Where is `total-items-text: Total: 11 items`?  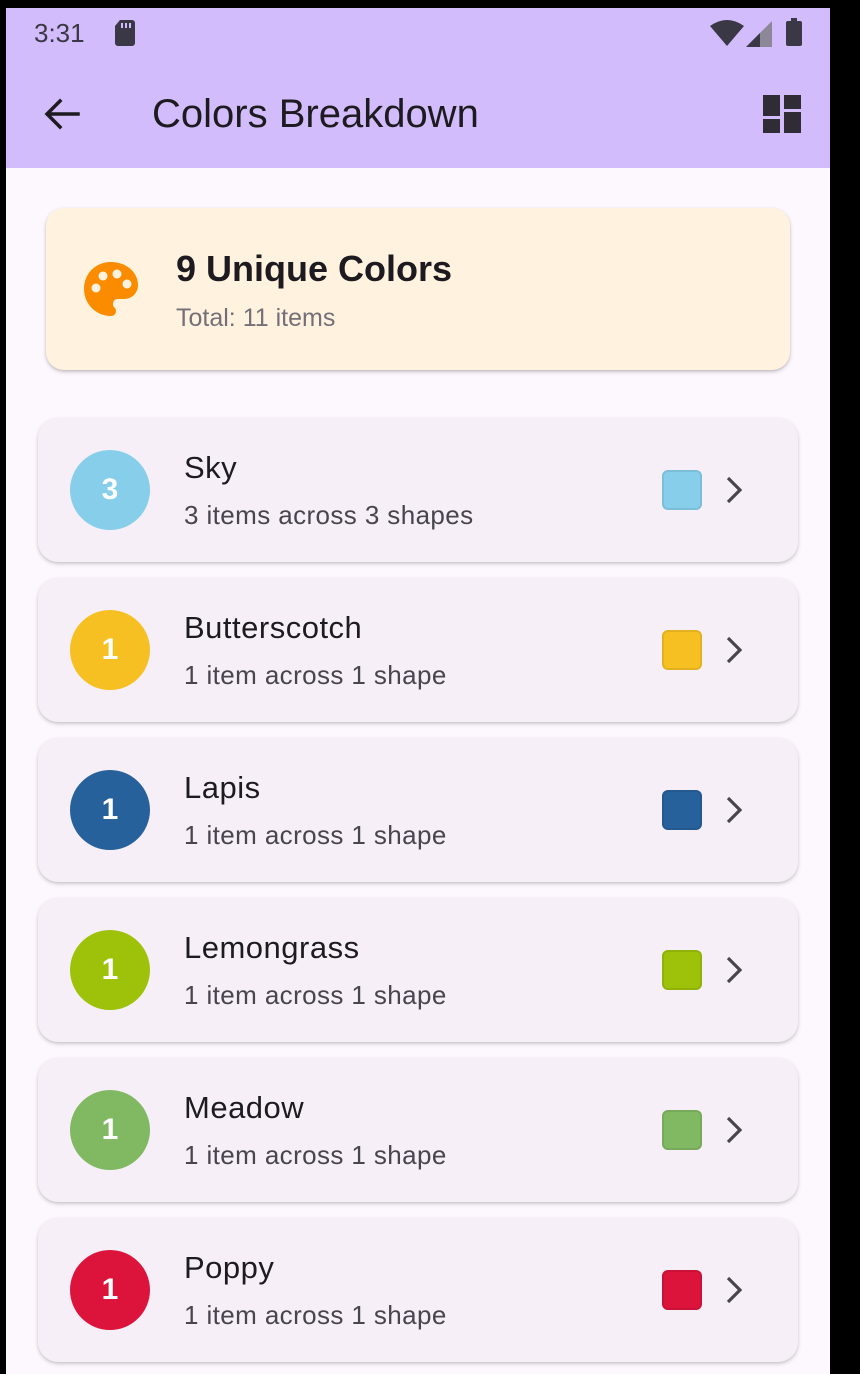 total-items-text: Total: 11 items is located at coordinates (256, 318).